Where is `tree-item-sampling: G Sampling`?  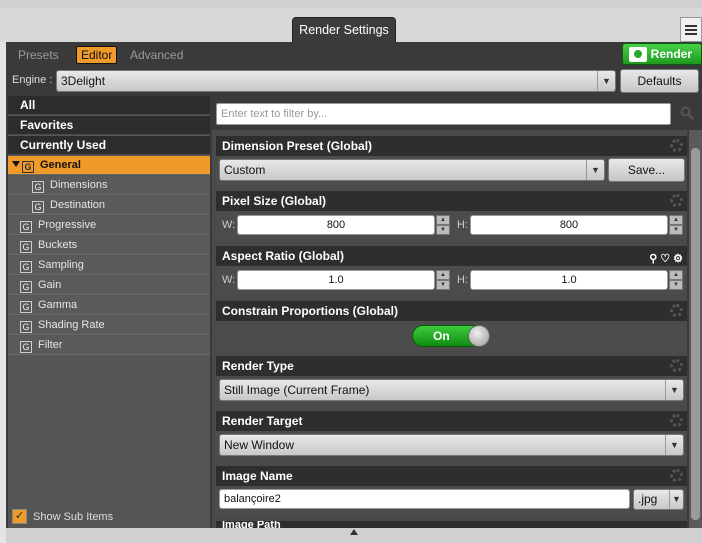
tree-item-sampling: G Sampling is located at coordinates (109, 265).